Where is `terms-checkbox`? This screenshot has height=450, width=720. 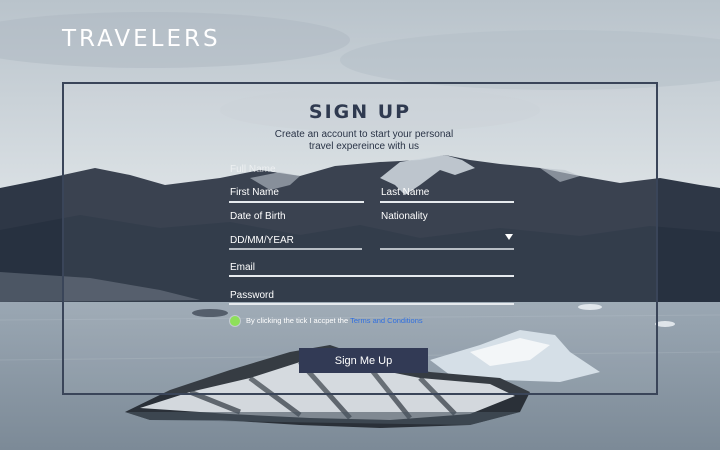 terms-checkbox is located at coordinates (235, 321).